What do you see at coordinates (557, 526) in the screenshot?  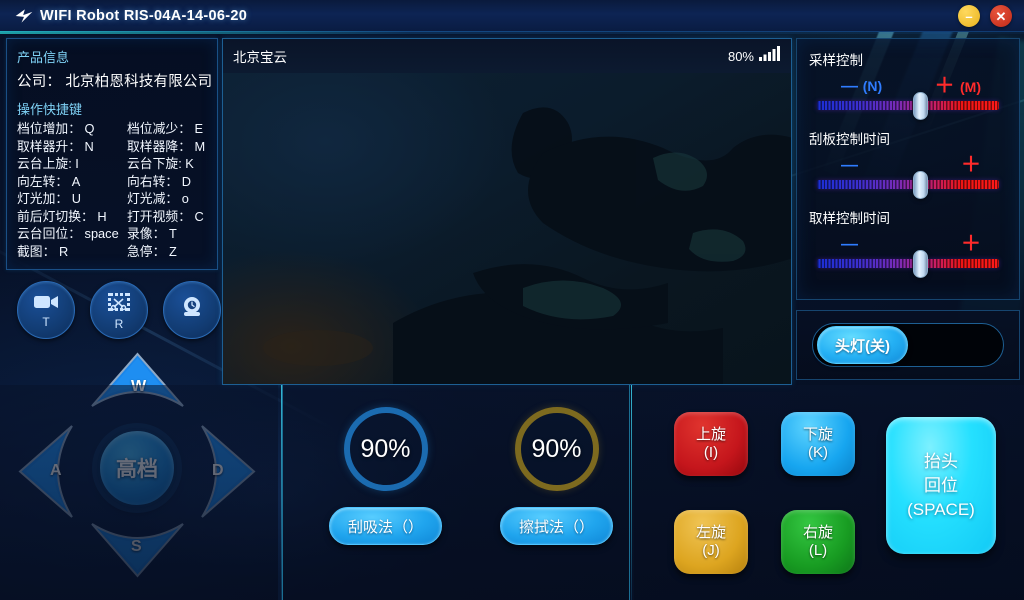 I see `wipe-method-button: 擦拭法（）` at bounding box center [557, 526].